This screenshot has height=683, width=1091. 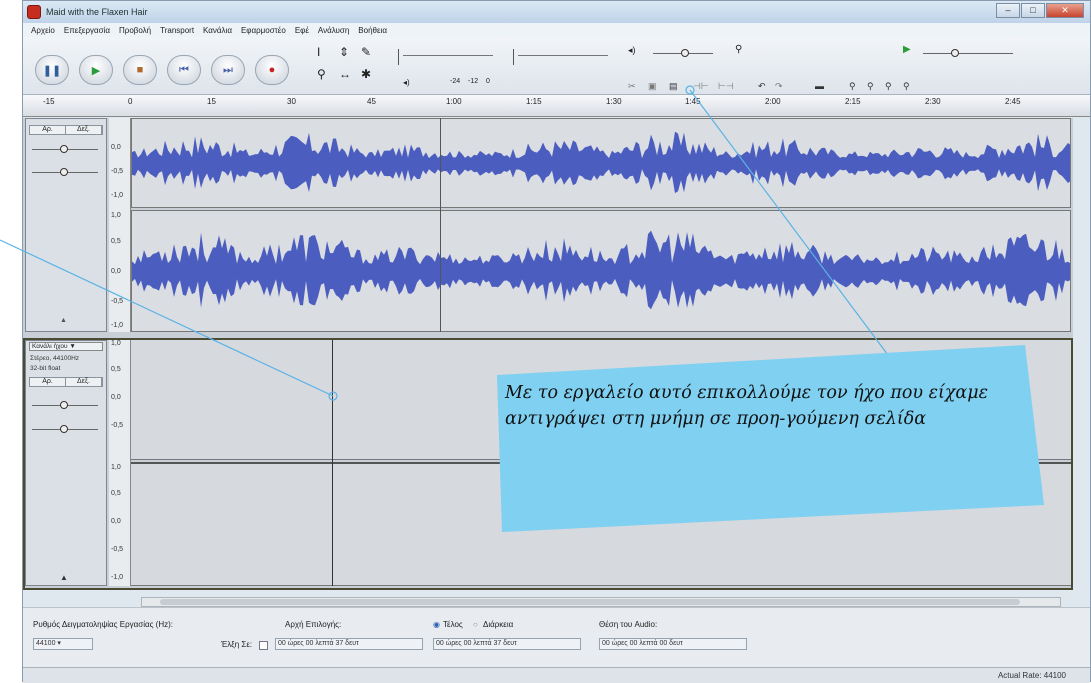 I want to click on fit-project-icon: ⚲, so click(x=906, y=86).